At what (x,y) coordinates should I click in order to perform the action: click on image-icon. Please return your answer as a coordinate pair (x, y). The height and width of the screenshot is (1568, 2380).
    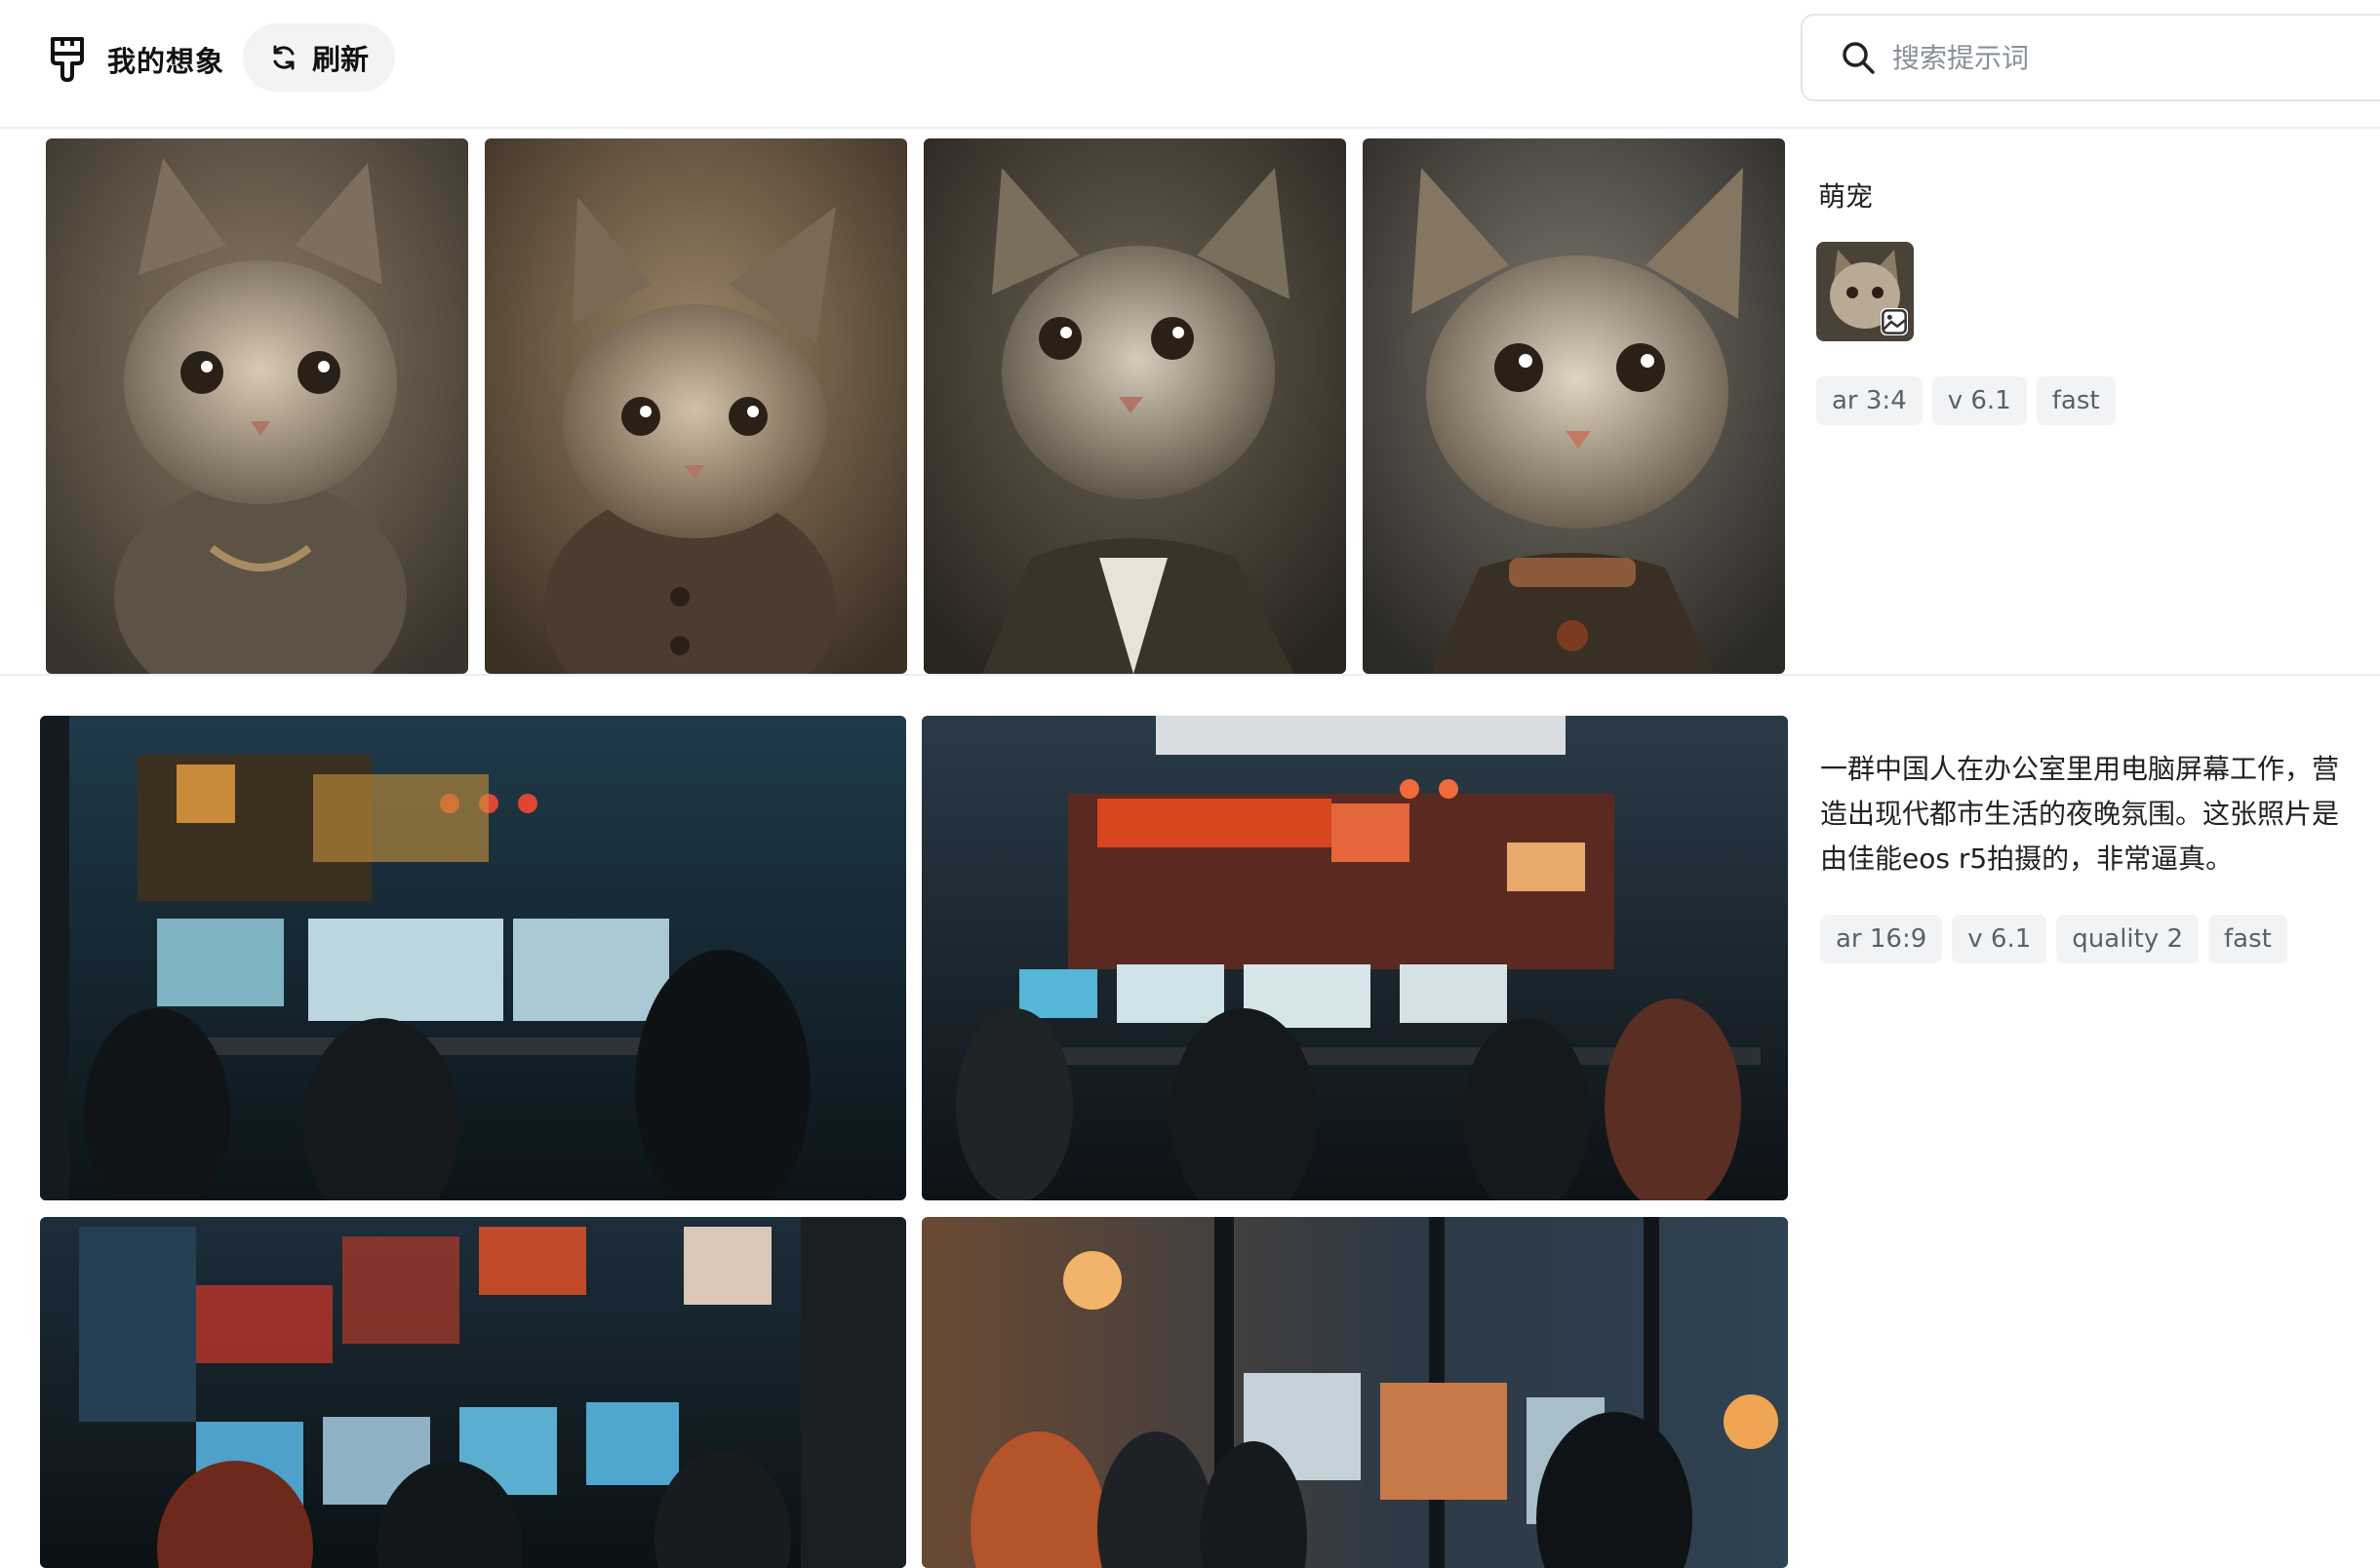
    Looking at the image, I should click on (1894, 321).